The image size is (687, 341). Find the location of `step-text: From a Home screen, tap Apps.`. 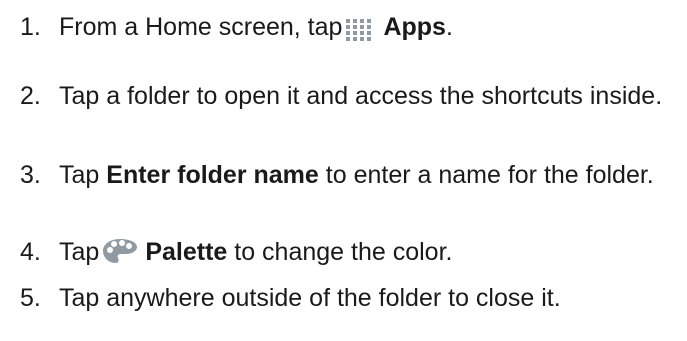

step-text: From a Home screen, tap Apps. is located at coordinates (371, 30).